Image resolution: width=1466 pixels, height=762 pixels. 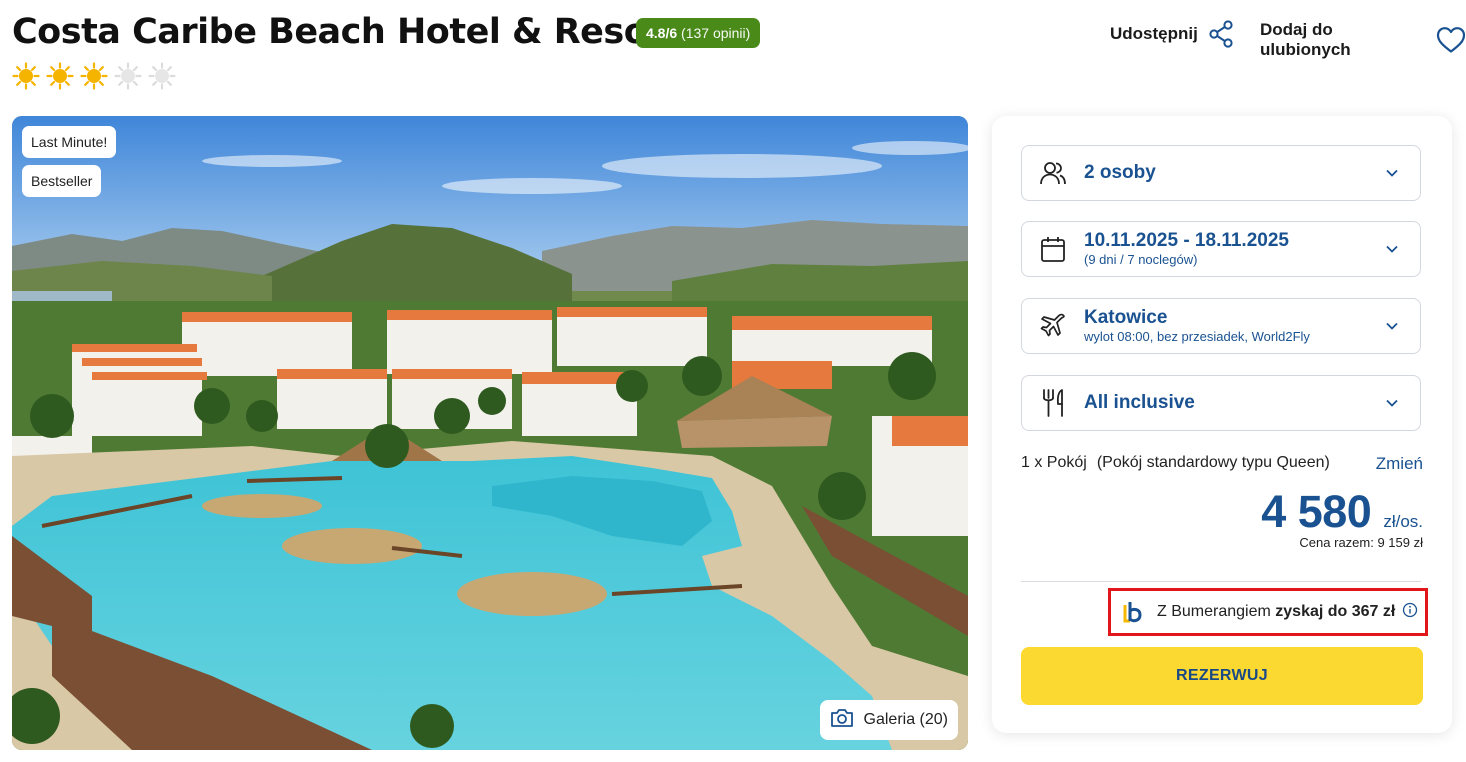 What do you see at coordinates (716, 33) in the screenshot?
I see `rating-count: (137 opinii)` at bounding box center [716, 33].